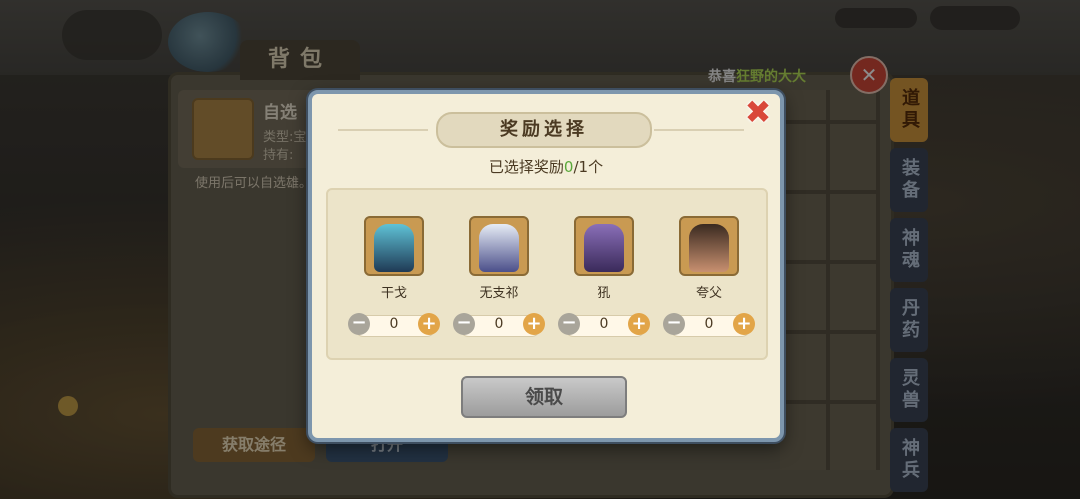 The width and height of the screenshot is (1080, 499). Describe the element at coordinates (499, 293) in the screenshot. I see `reward-name: 无支祁` at that location.